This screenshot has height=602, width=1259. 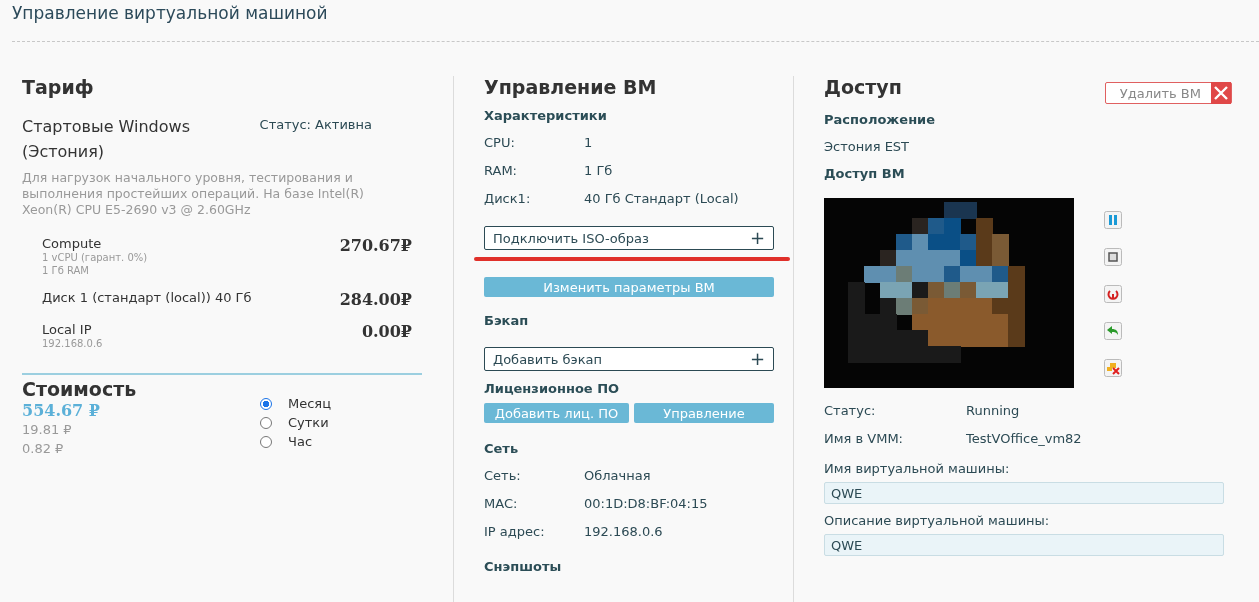 What do you see at coordinates (503, 475) in the screenshot?
I see `network-label: Сеть:` at bounding box center [503, 475].